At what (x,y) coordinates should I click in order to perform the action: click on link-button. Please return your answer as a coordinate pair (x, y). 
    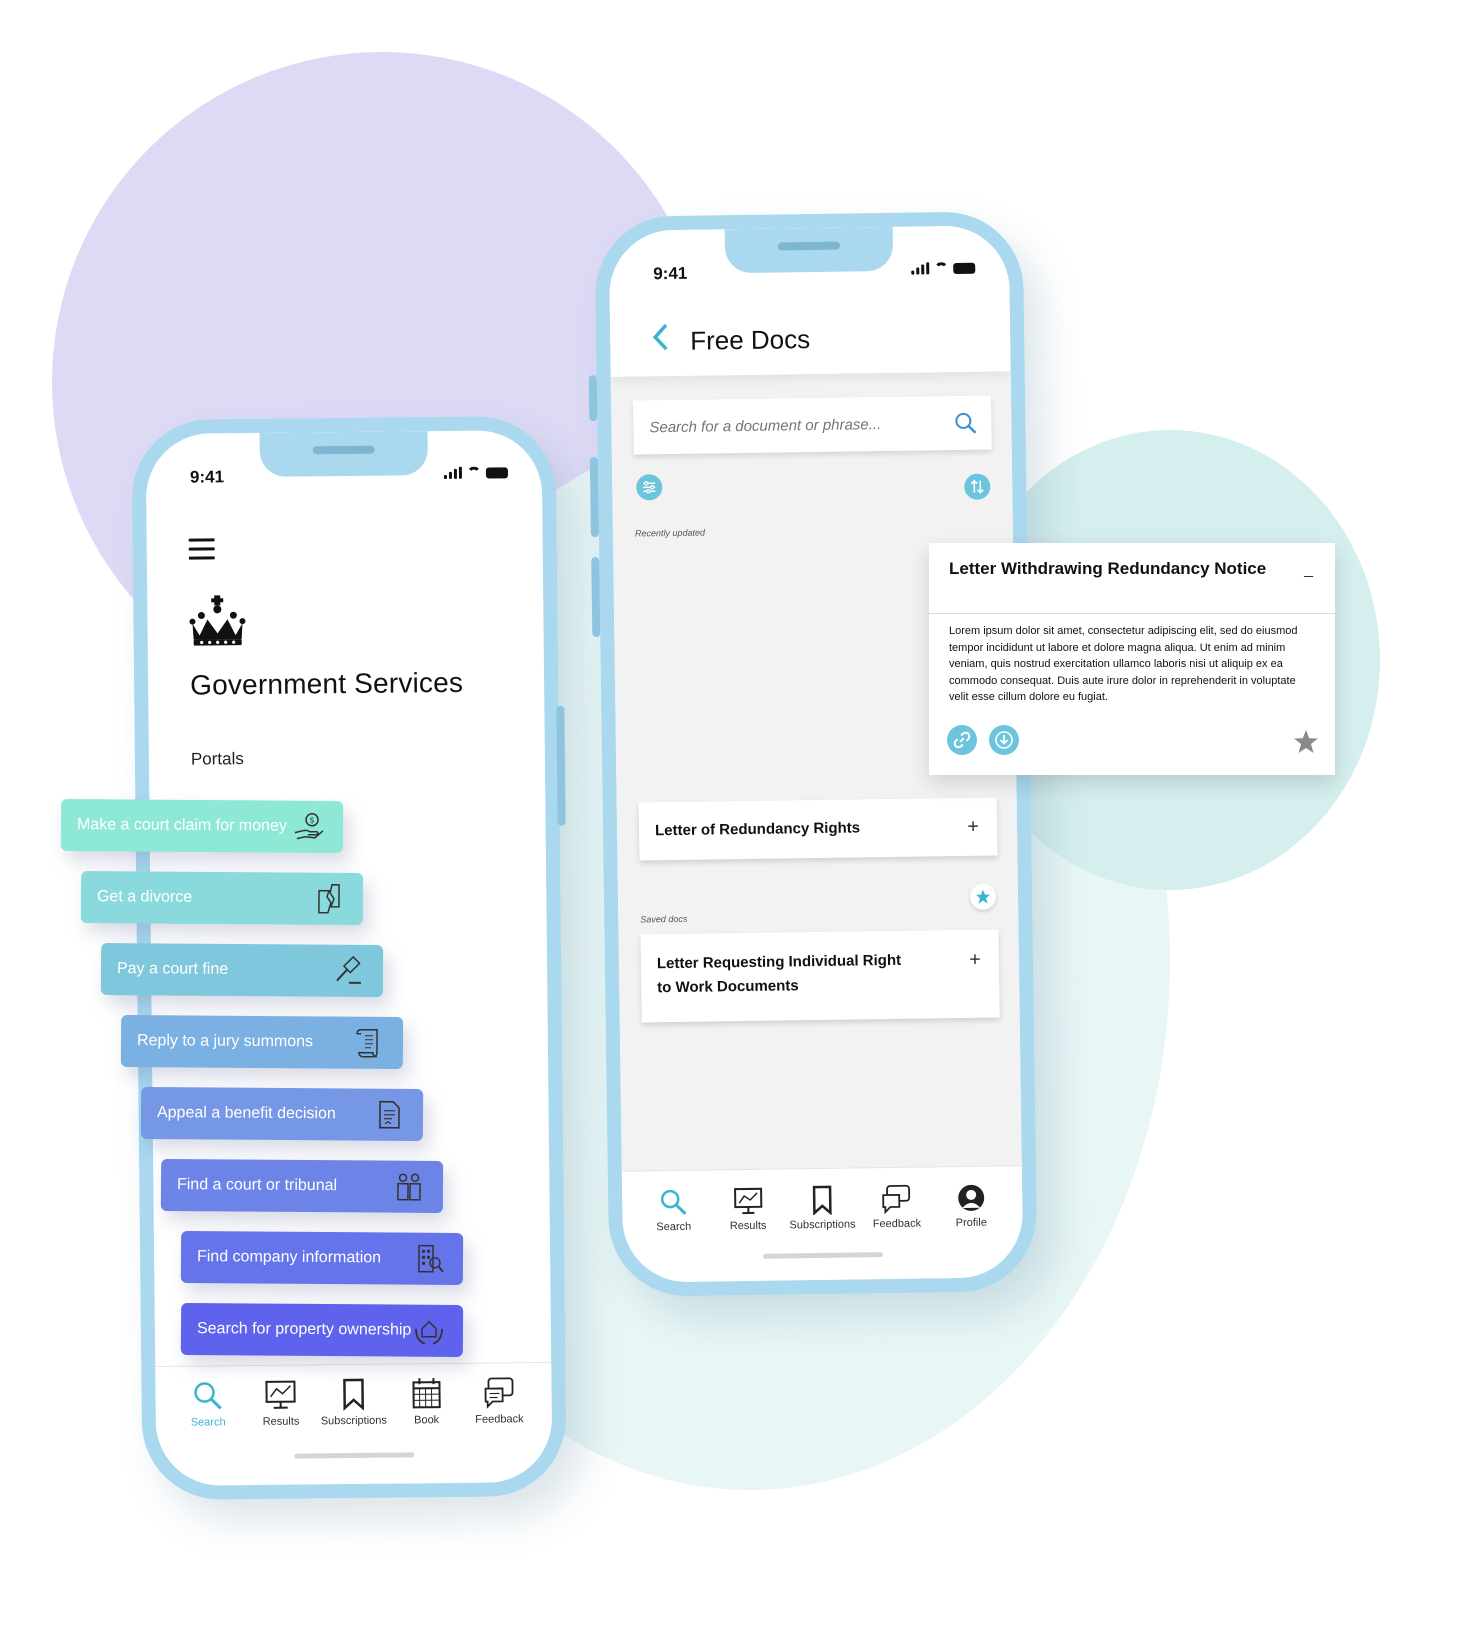
    Looking at the image, I should click on (962, 740).